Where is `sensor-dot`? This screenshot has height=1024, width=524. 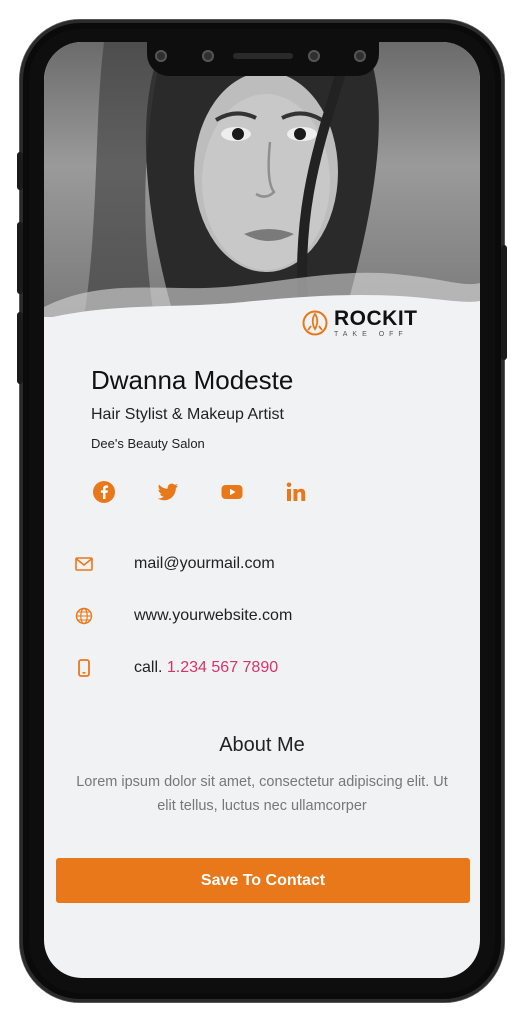 sensor-dot is located at coordinates (208, 56).